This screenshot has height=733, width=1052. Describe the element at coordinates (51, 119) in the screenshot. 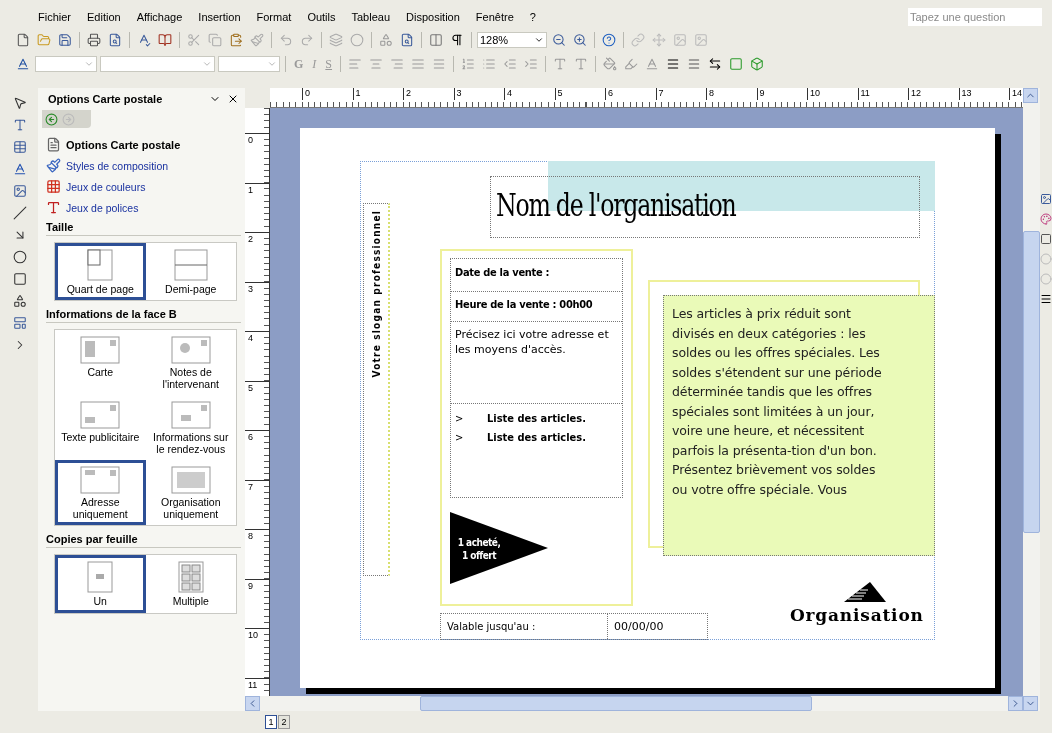

I see `back-icon` at that location.